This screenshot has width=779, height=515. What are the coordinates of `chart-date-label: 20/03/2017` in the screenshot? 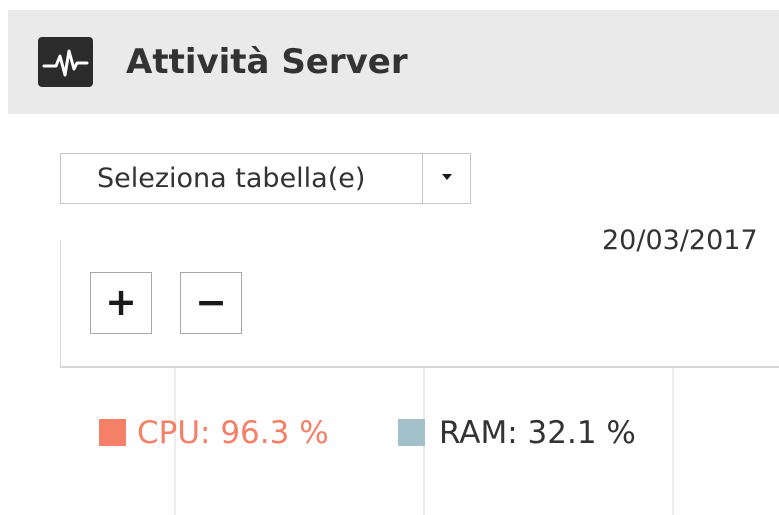 It's located at (680, 240).